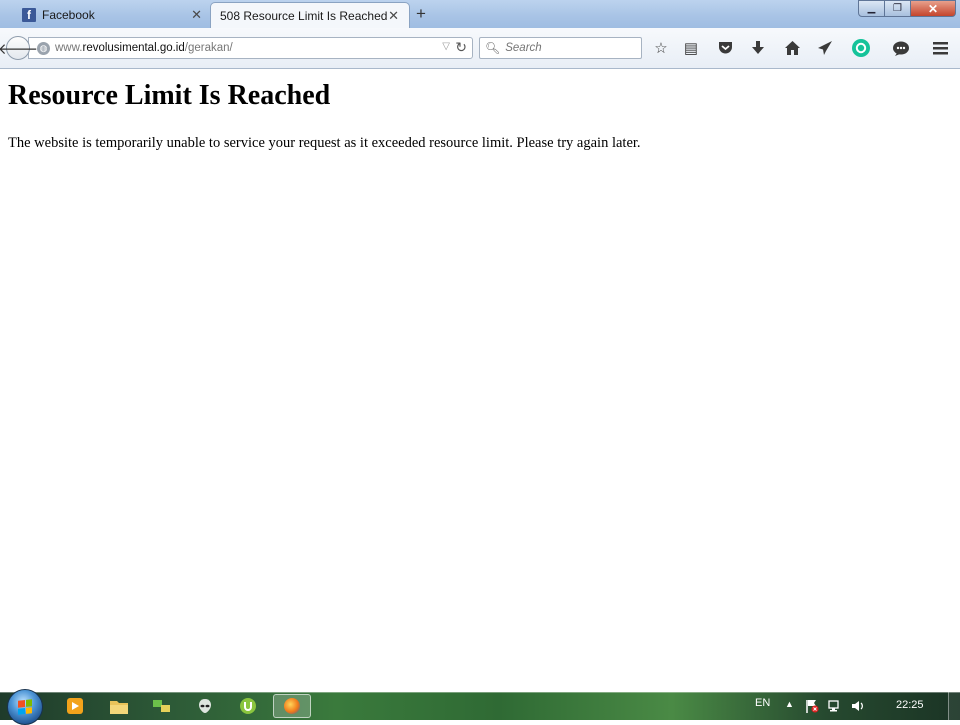  What do you see at coordinates (792, 48) in the screenshot?
I see `home-icon` at bounding box center [792, 48].